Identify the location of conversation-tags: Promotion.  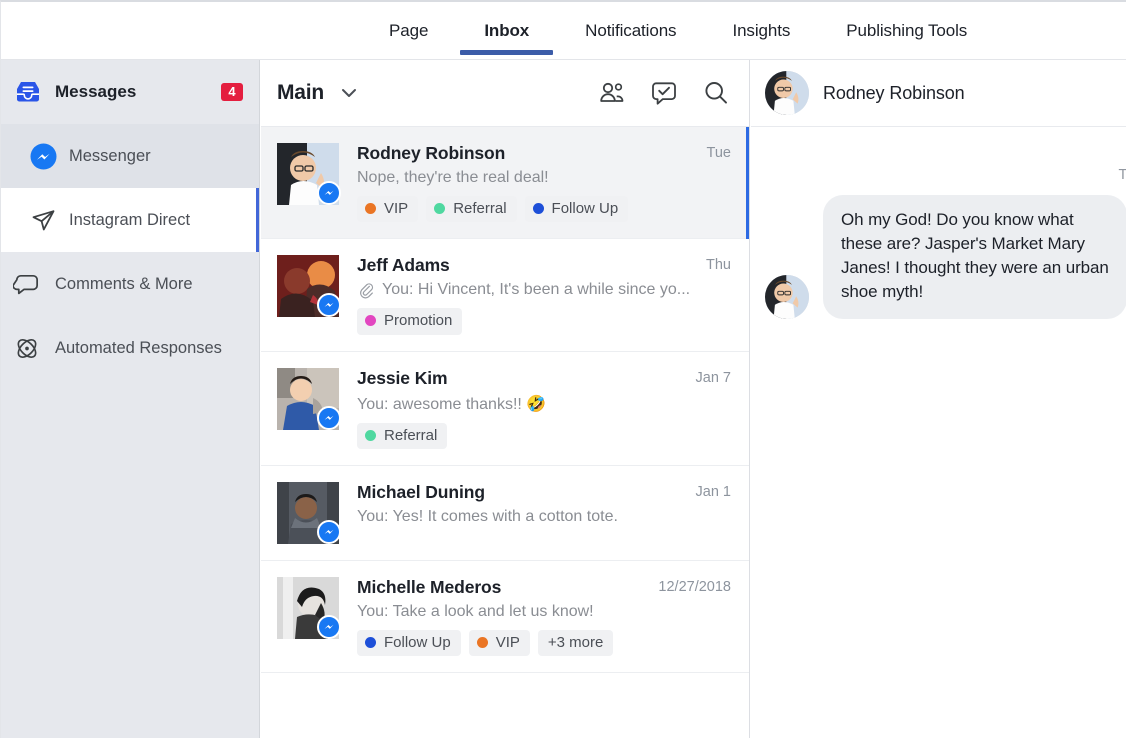
(544, 321).